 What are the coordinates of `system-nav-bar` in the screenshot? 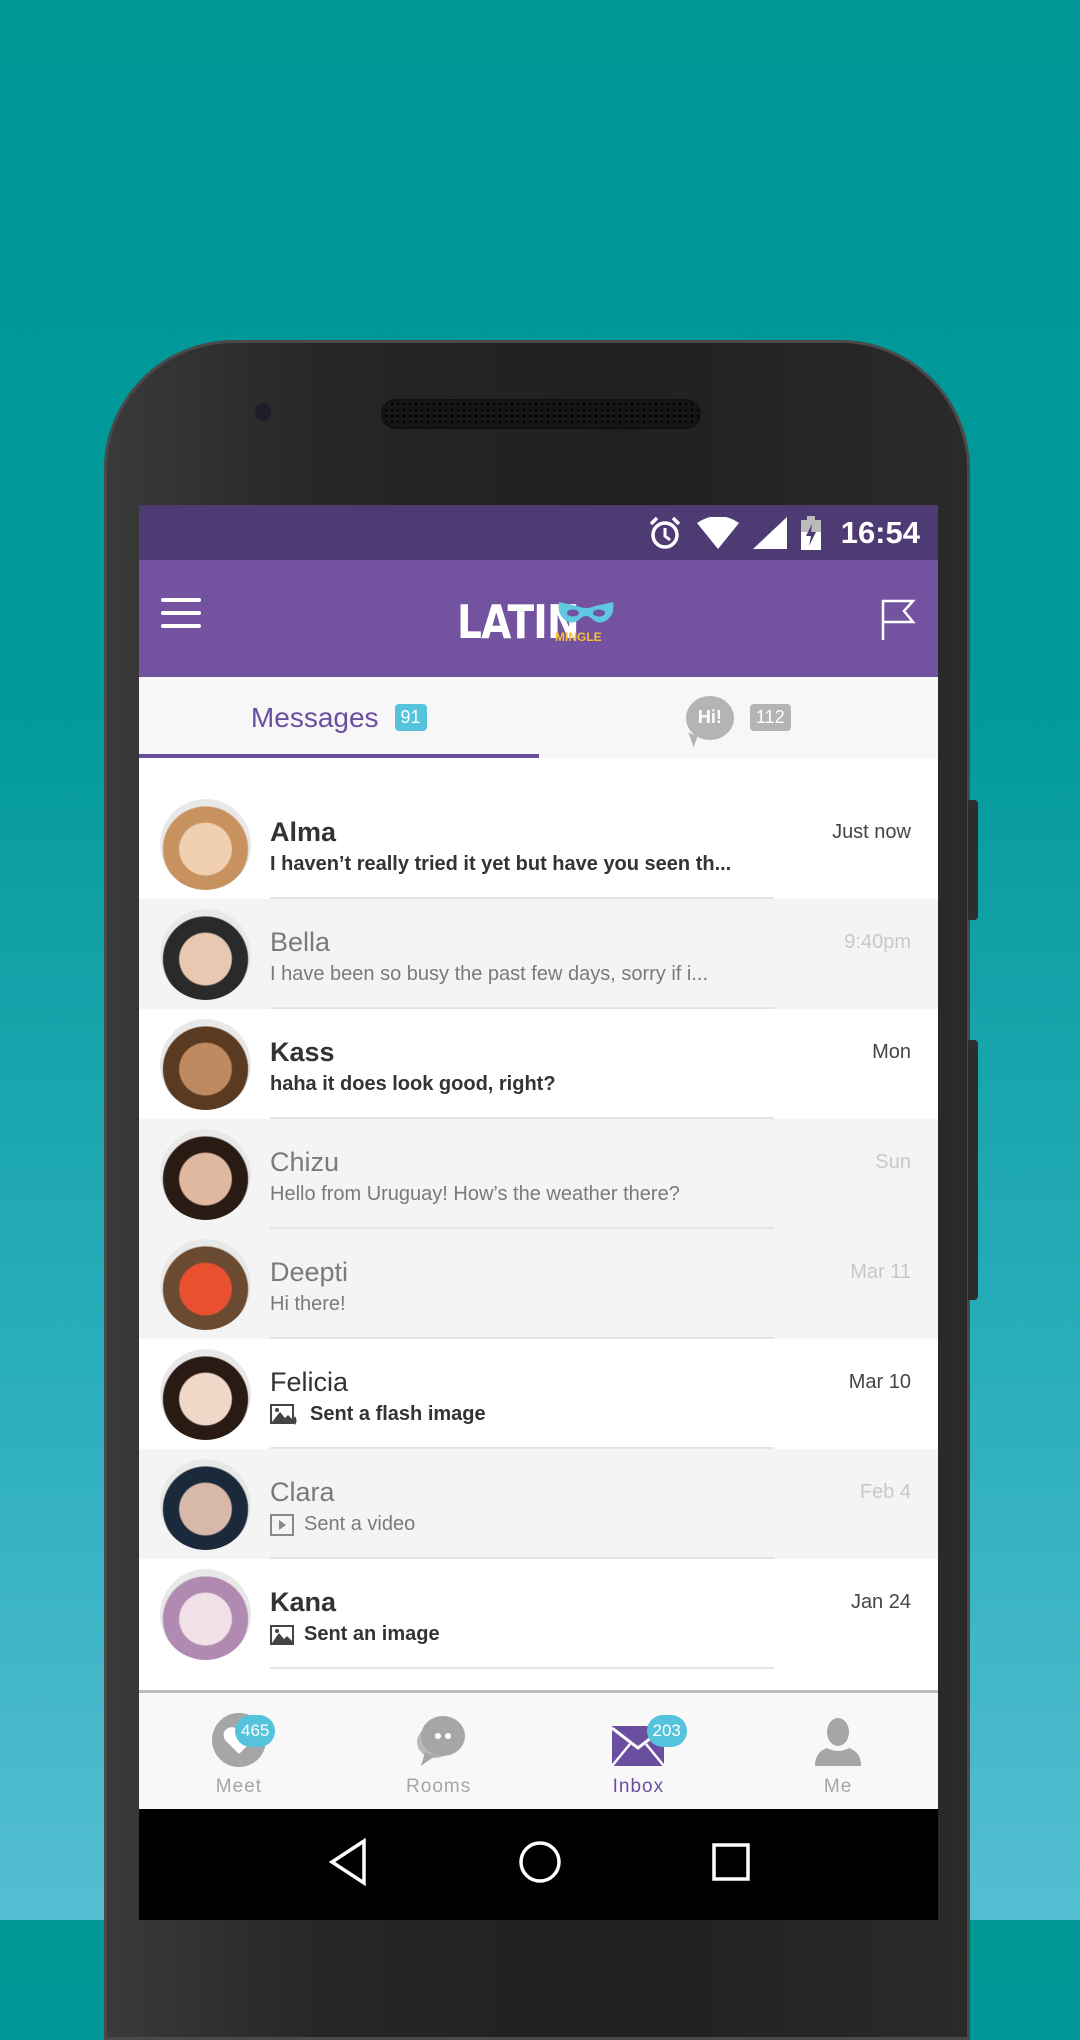 It's located at (538, 1864).